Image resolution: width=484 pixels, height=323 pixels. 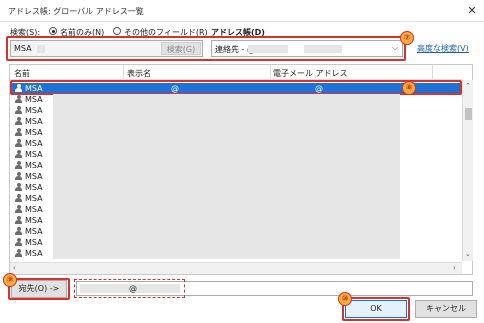 I want to click on close-icon: ✕, so click(x=472, y=11).